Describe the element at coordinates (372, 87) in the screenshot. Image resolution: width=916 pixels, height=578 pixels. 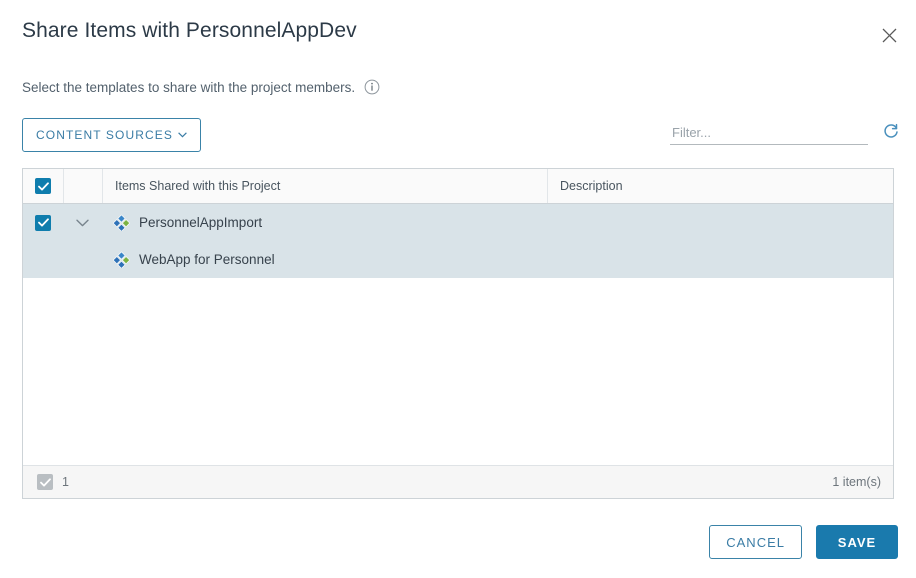
I see `info-icon` at that location.